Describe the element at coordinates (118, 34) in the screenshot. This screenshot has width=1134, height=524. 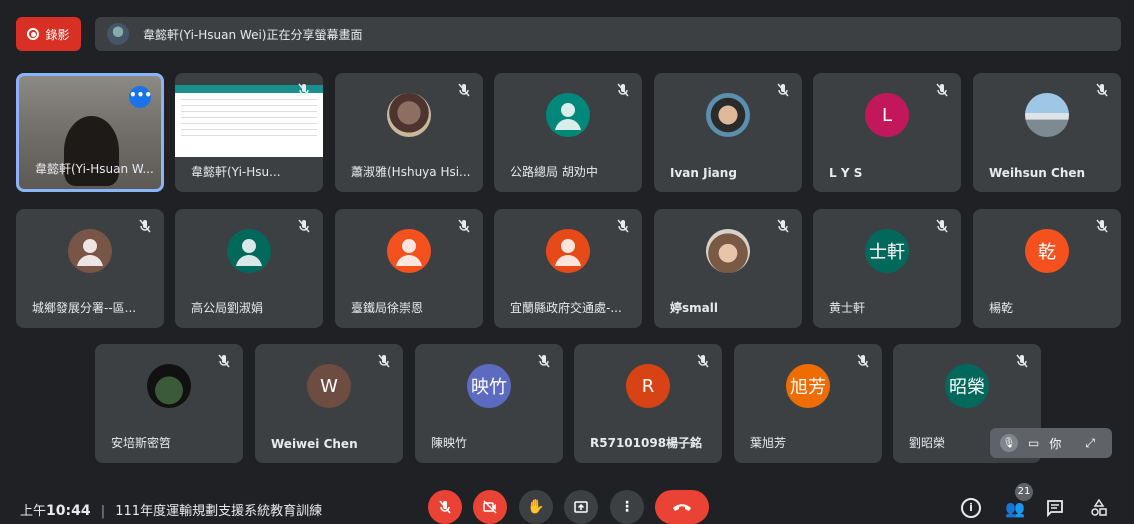
I see `presenter-avatar` at that location.